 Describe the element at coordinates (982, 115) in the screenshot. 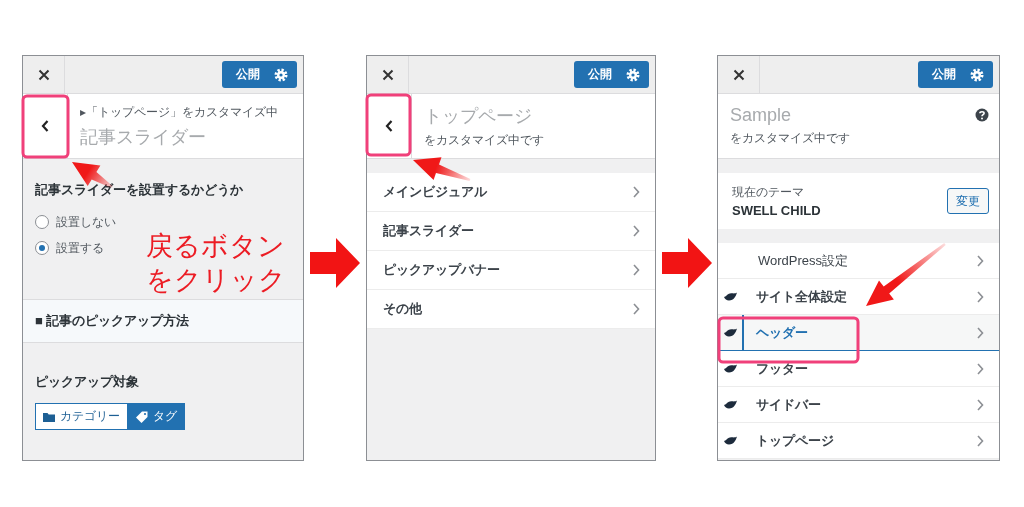

I see `help-icon` at that location.